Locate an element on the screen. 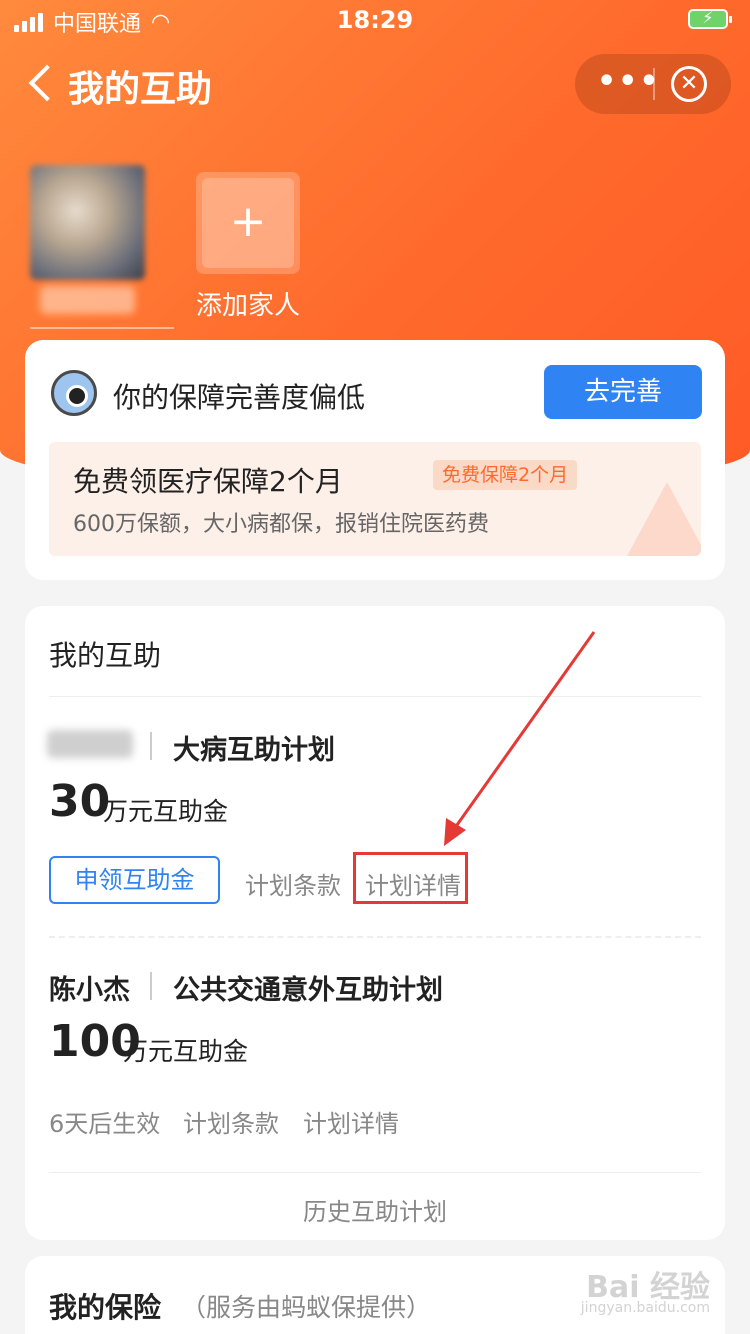 This screenshot has height=1334, width=750. plan-owner-blurred is located at coordinates (90, 744).